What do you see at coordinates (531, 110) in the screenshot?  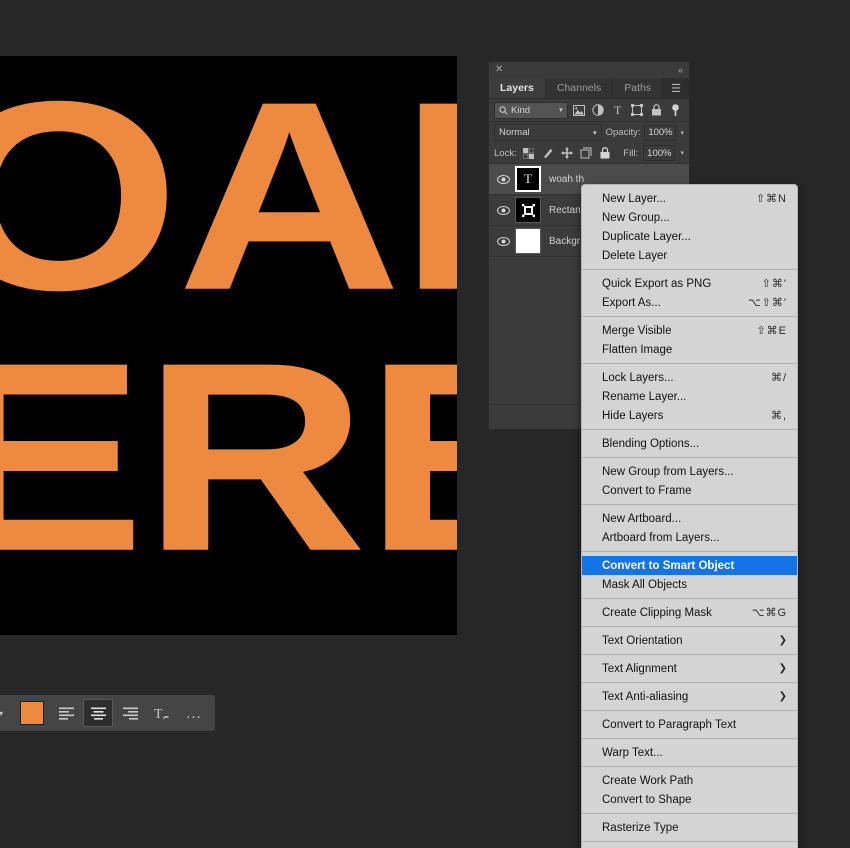 I see `filter-kind-select: Kind ▾` at bounding box center [531, 110].